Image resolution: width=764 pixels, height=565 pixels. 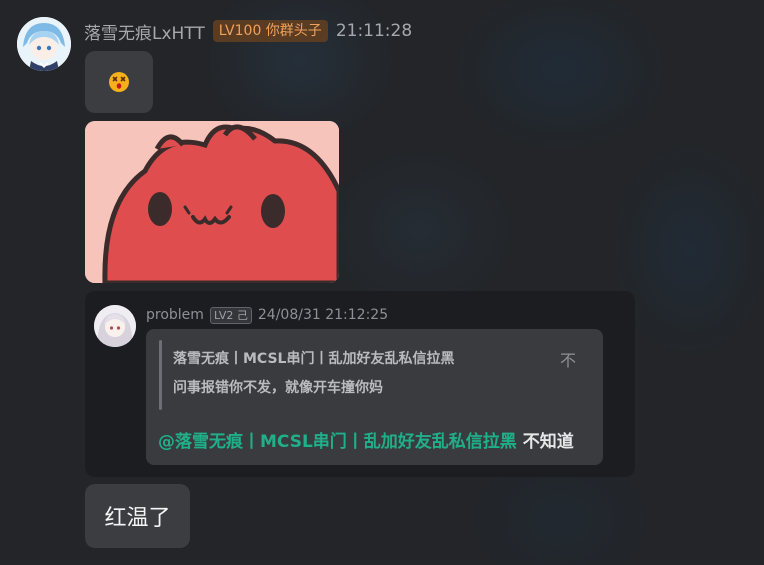 What do you see at coordinates (323, 315) in the screenshot?
I see `quote-timestamp: 24/08/31 21:12:25` at bounding box center [323, 315].